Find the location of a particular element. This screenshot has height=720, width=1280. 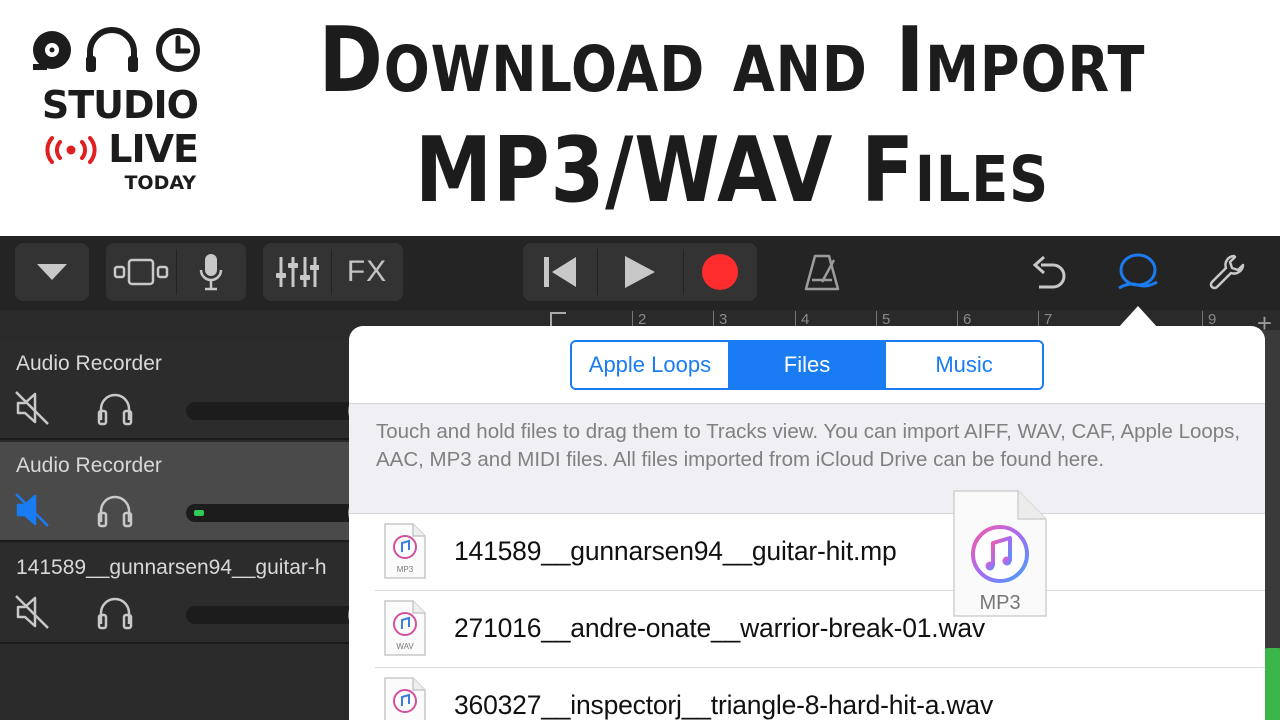

browser-segmented-control: Apple Loops Files Music is located at coordinates (807, 365).